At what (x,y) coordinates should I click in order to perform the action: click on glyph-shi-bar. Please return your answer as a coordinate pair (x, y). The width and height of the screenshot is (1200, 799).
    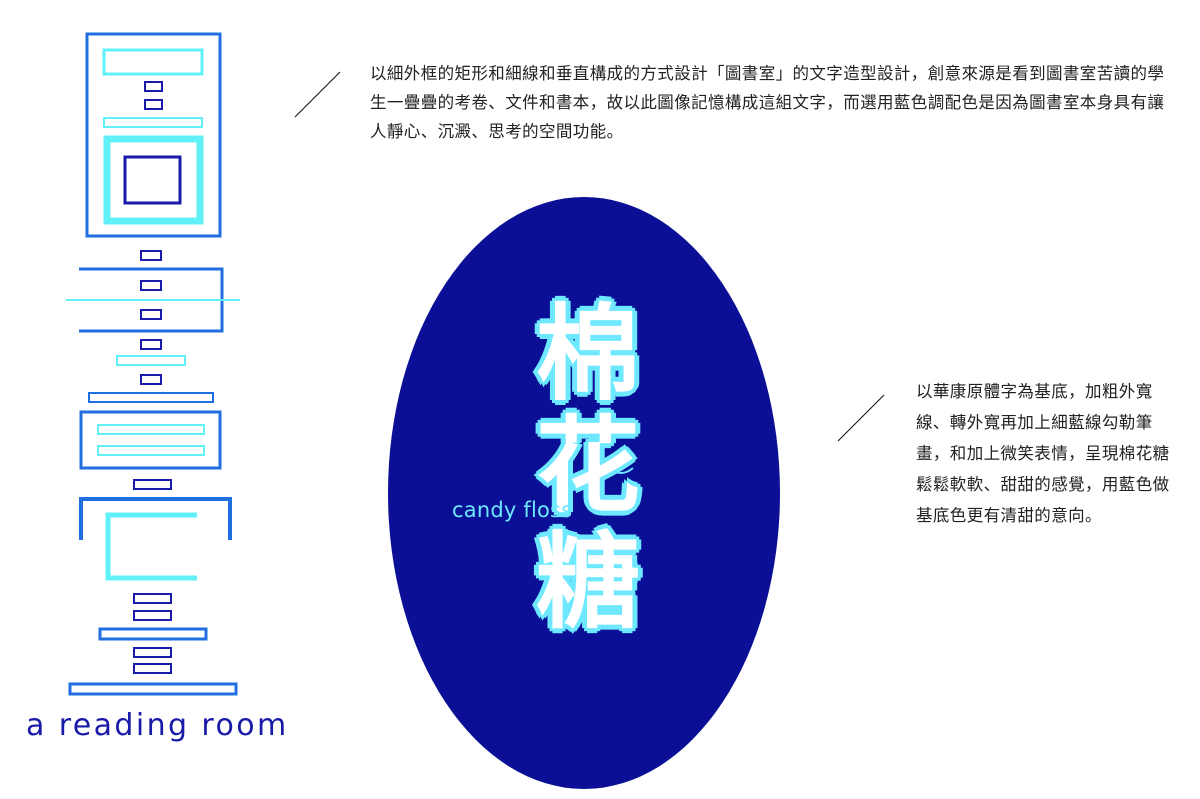
    Looking at the image, I should click on (153, 634).